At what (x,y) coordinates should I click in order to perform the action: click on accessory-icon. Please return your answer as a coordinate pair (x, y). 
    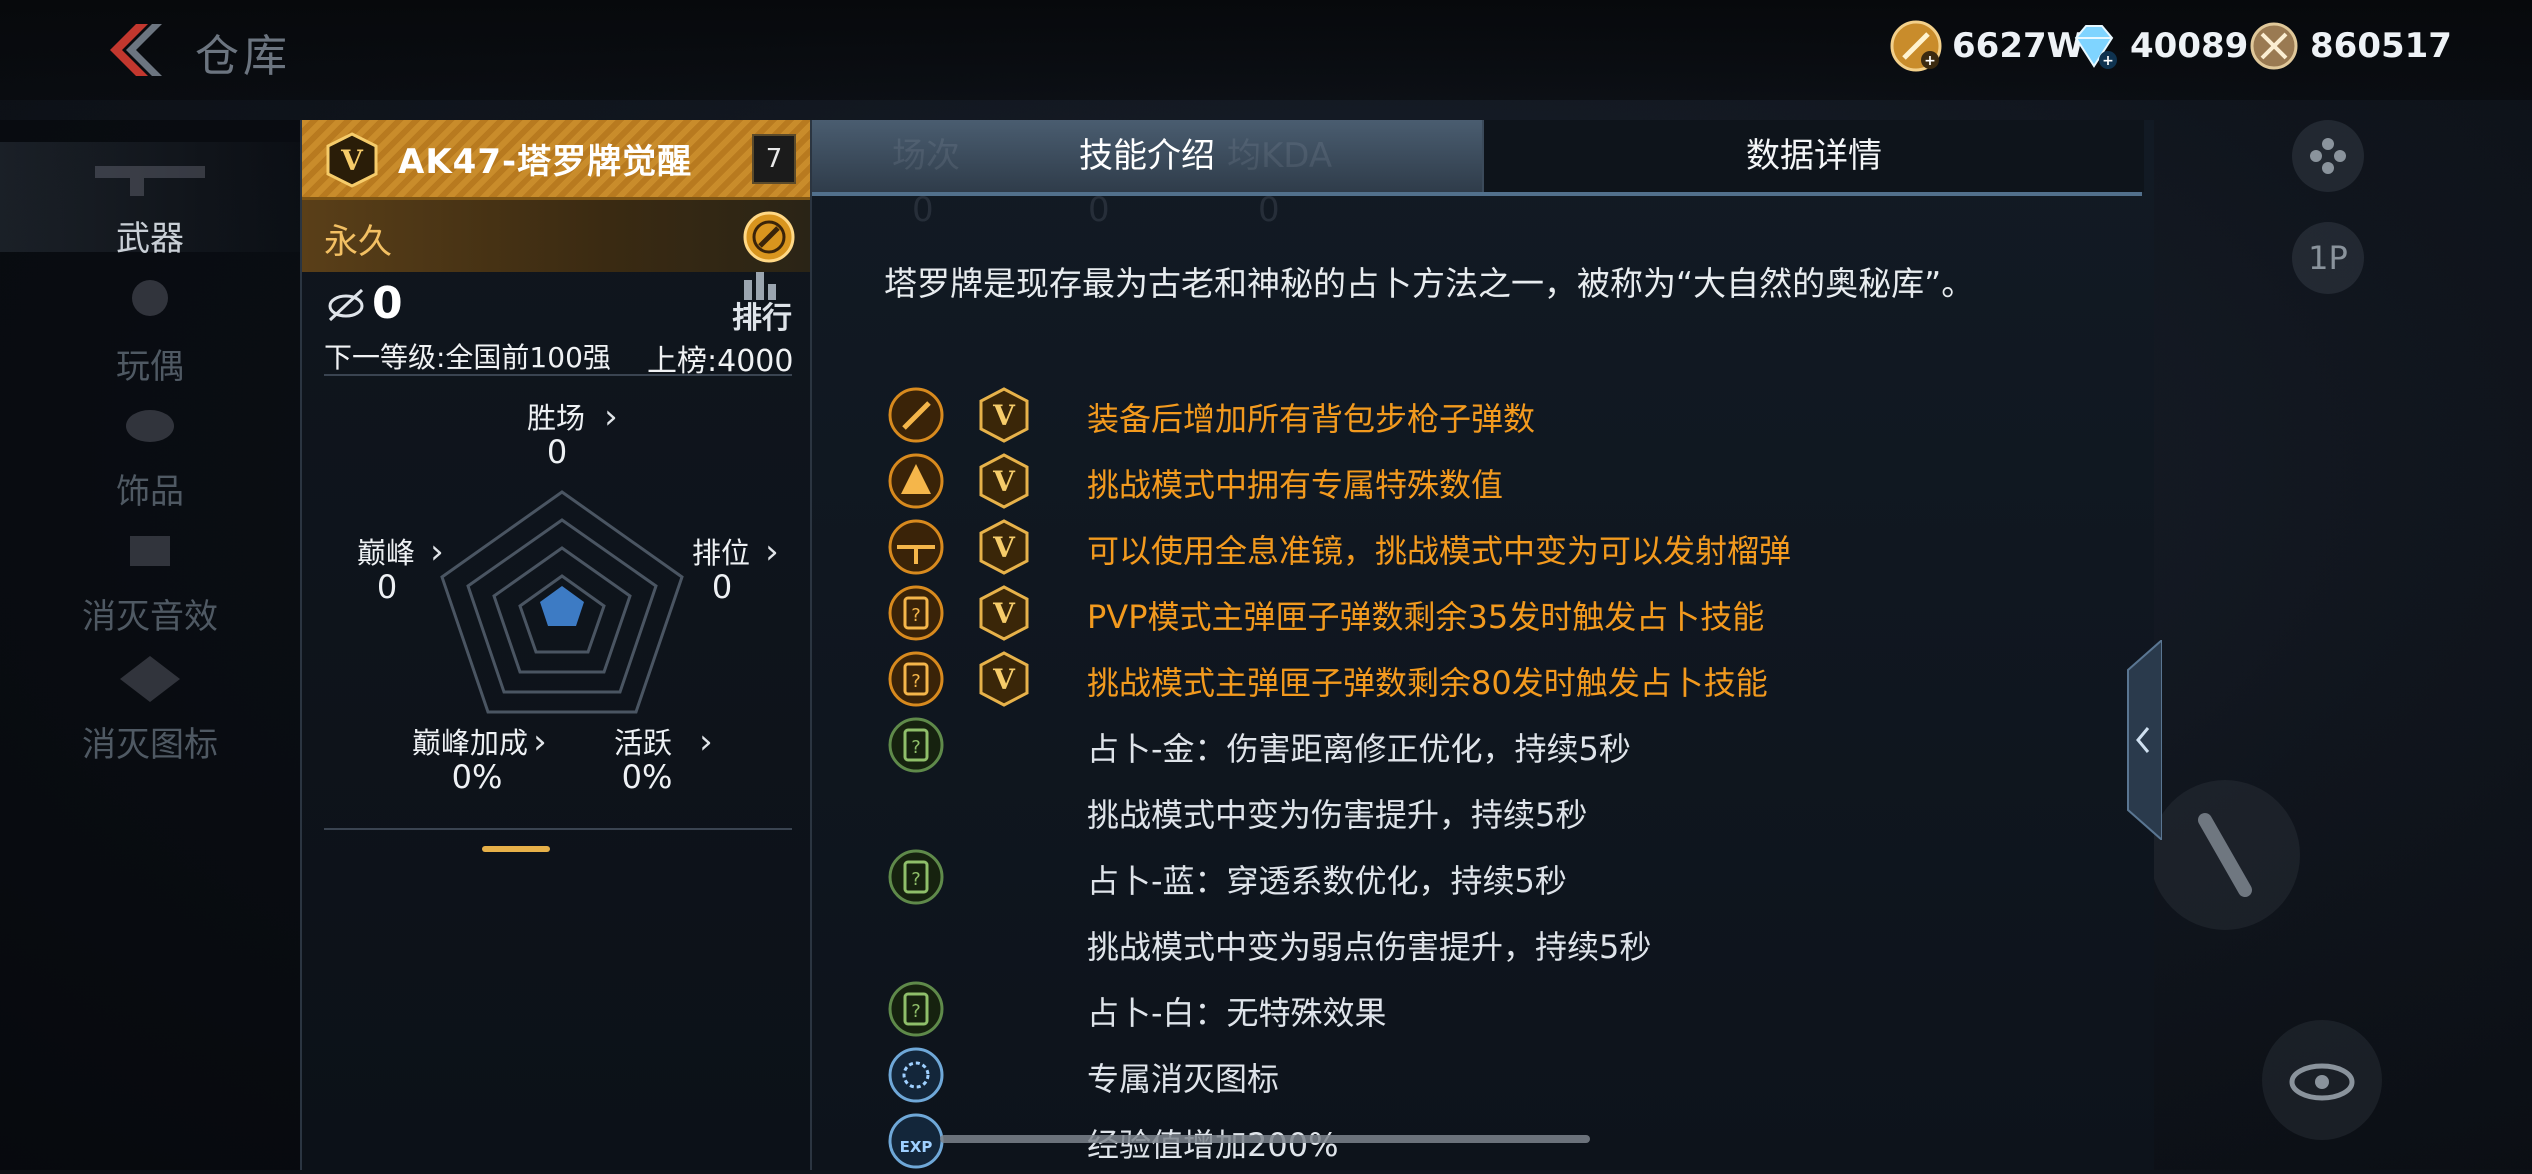
    Looking at the image, I should click on (150, 426).